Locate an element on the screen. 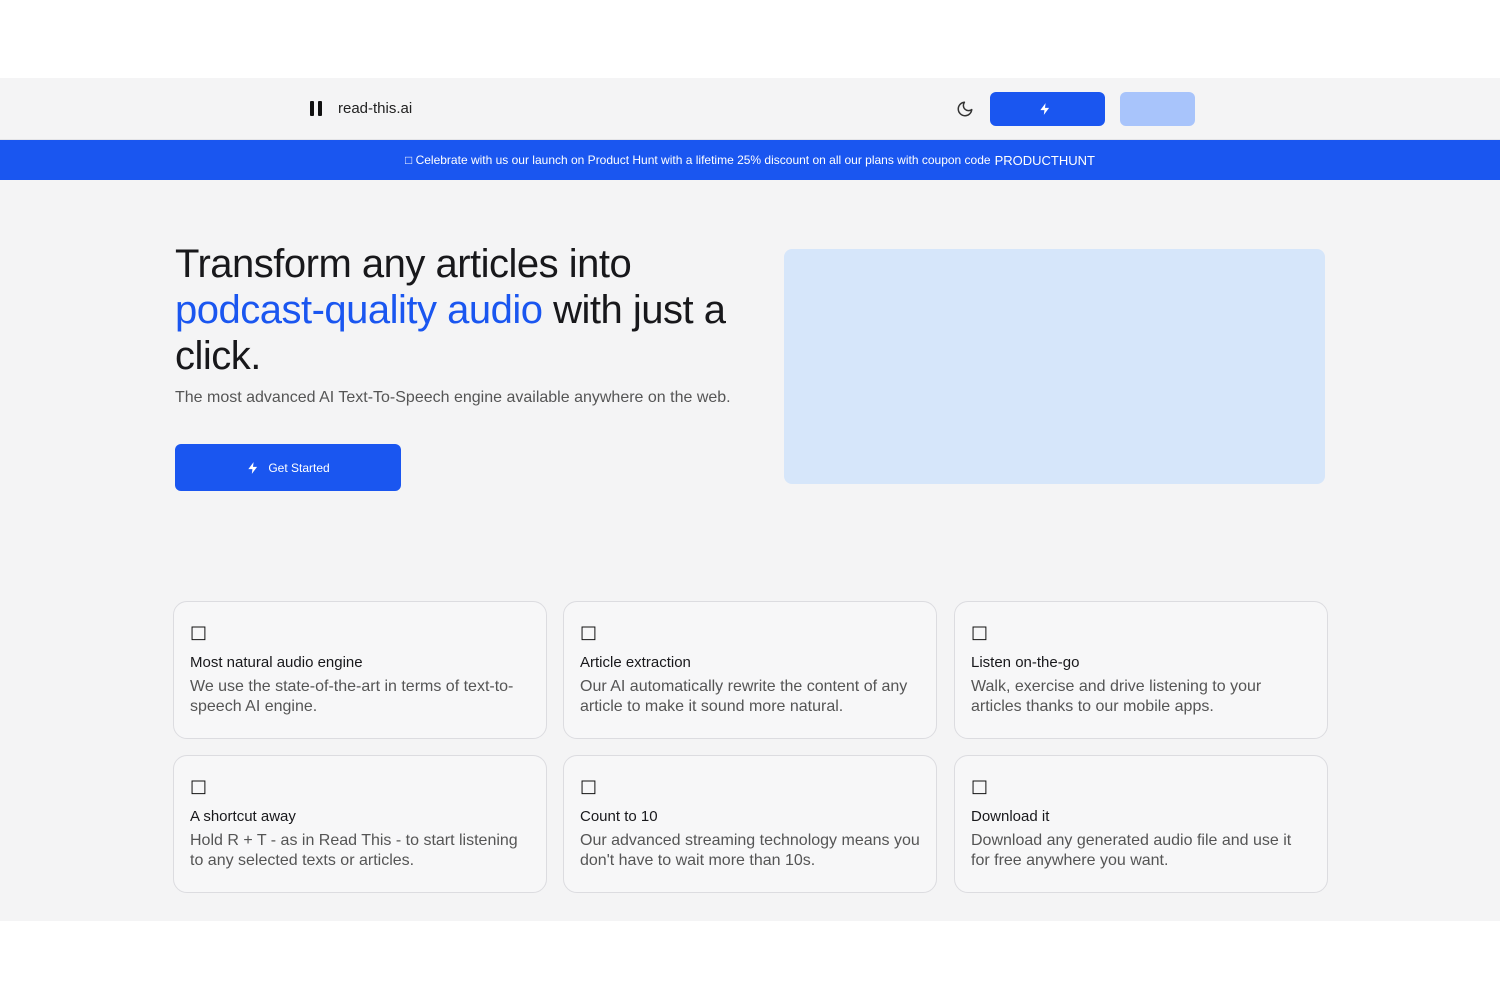  top-navbar: read-this.ai is located at coordinates (750, 109).